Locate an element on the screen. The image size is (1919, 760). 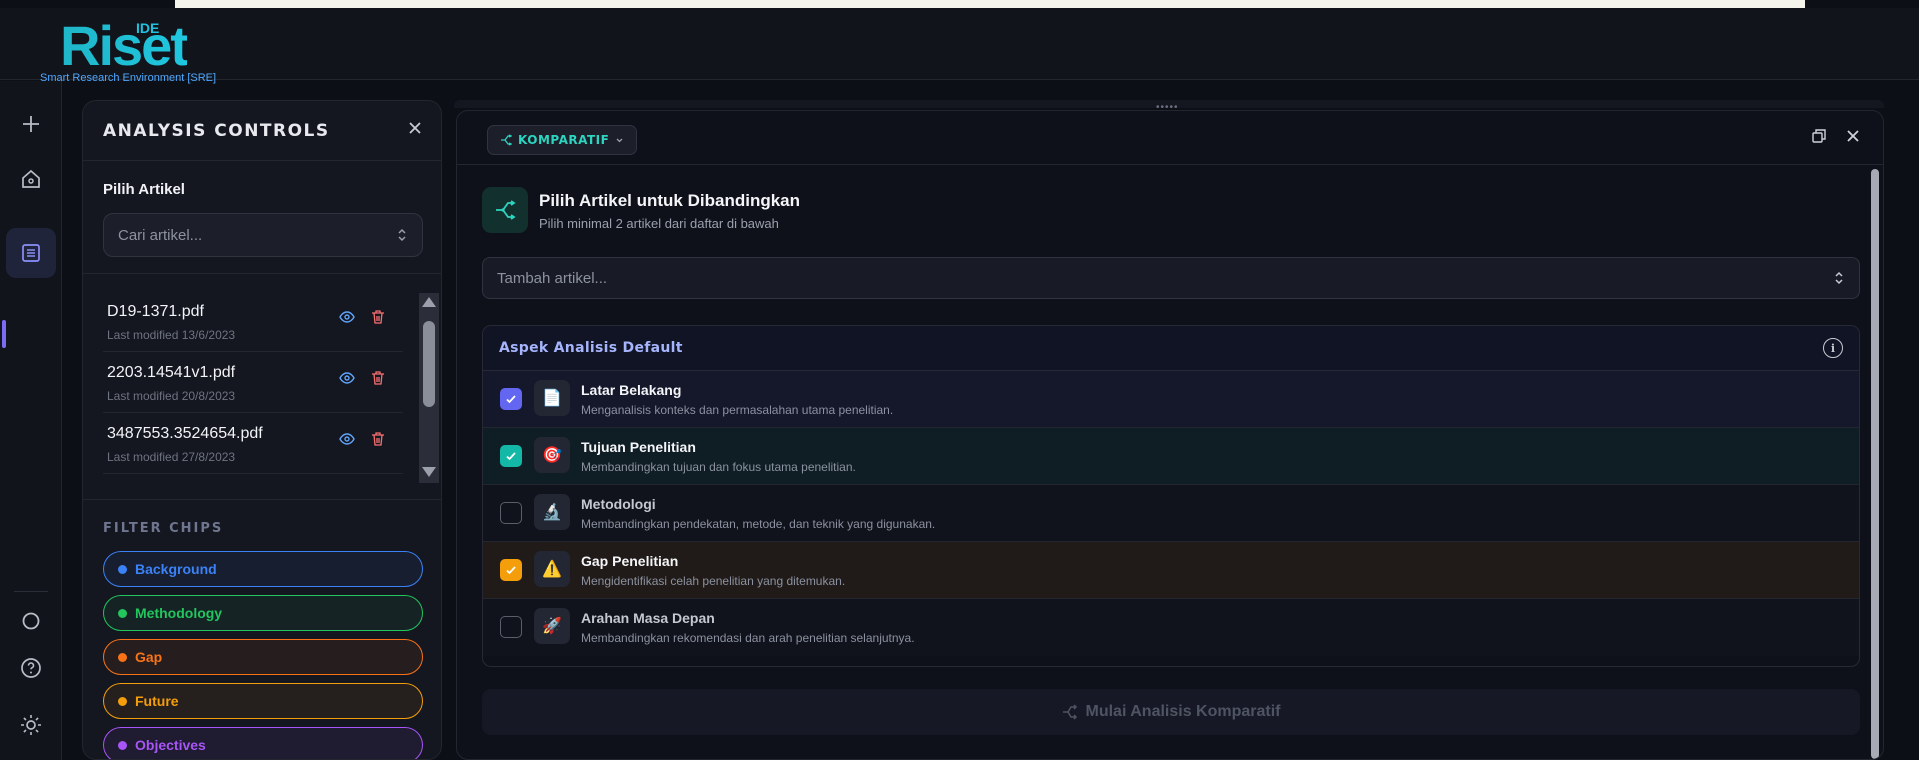
microscope-icon: 🔬 is located at coordinates (552, 512).